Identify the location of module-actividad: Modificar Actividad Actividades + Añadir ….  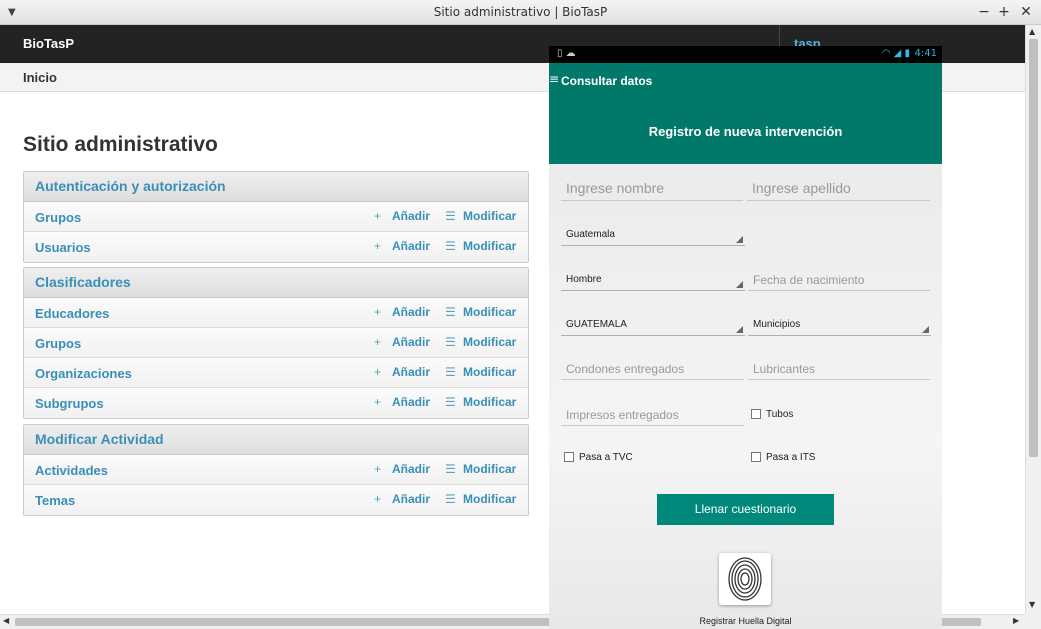
(276, 470).